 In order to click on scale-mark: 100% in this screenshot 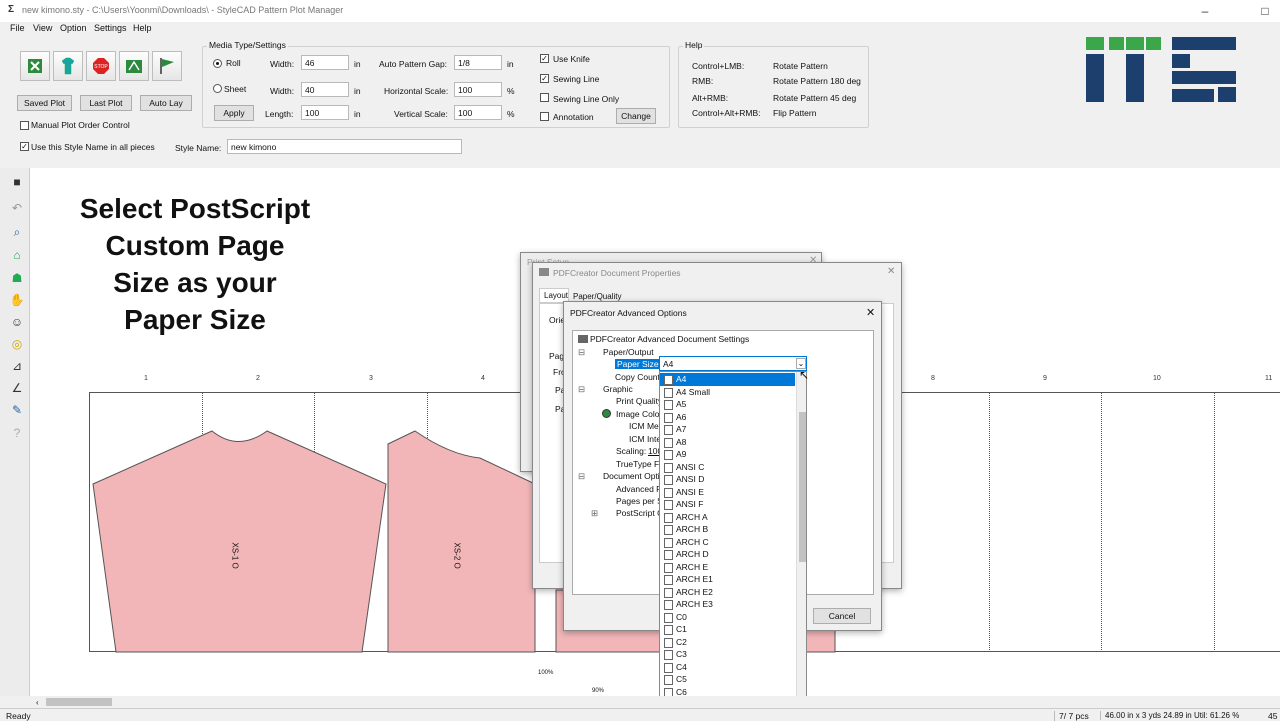, I will do `click(546, 673)`.